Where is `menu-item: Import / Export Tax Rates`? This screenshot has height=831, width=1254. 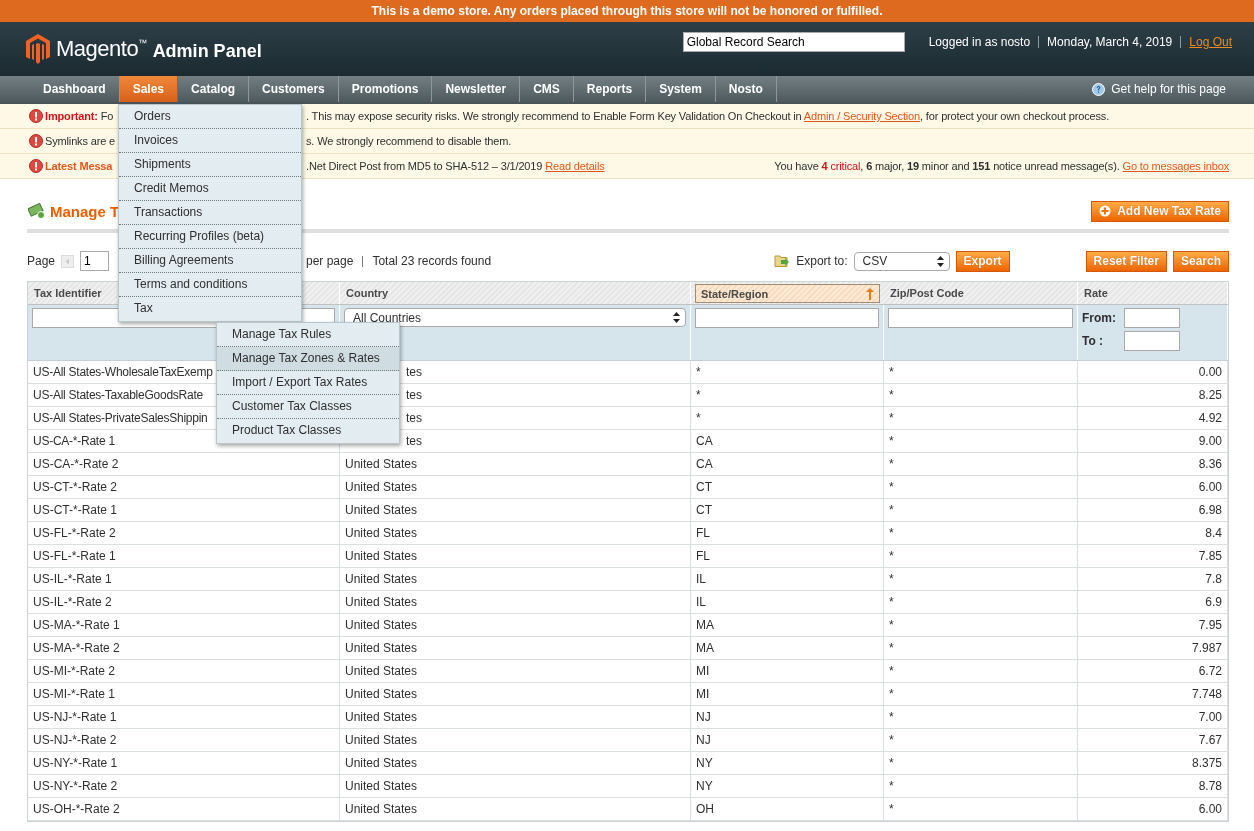 menu-item: Import / Export Tax Rates is located at coordinates (308, 383).